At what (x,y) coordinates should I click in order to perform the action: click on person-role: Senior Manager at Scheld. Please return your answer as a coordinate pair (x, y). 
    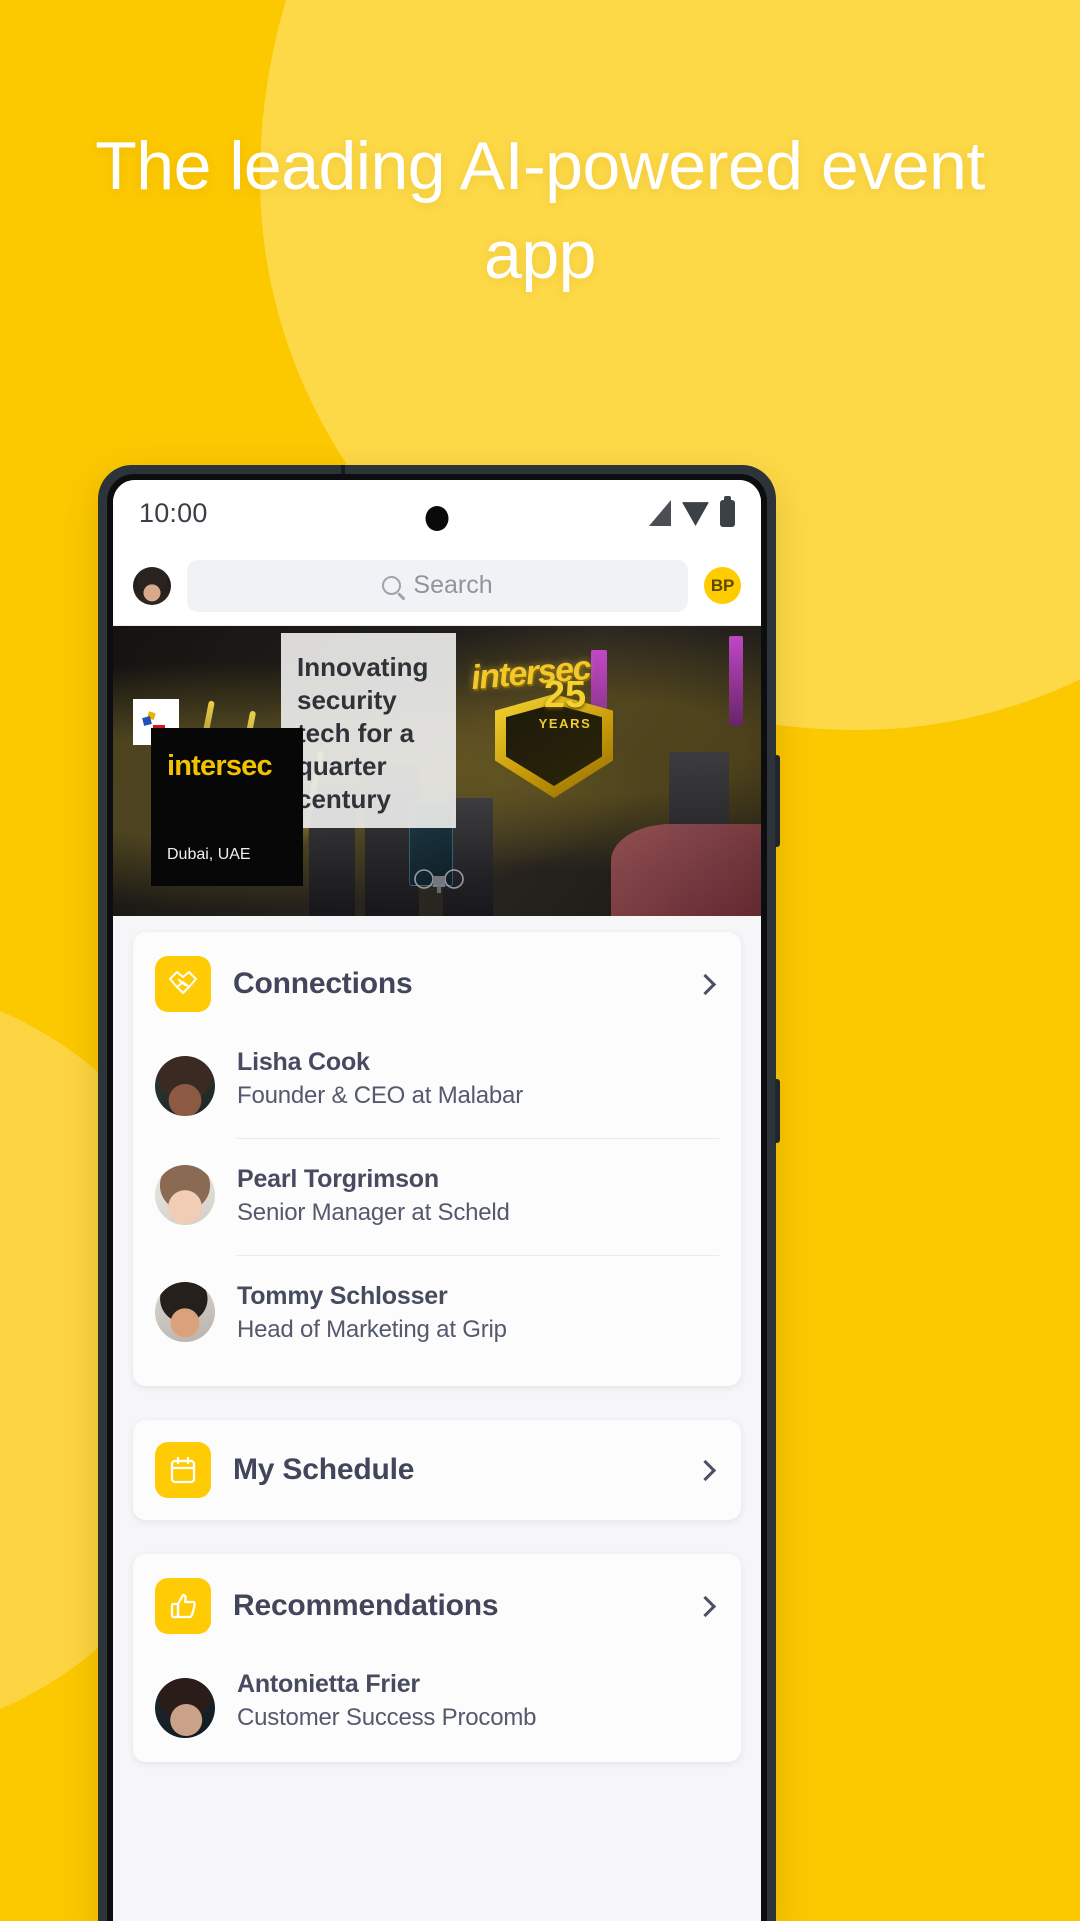
    Looking at the image, I should click on (373, 1212).